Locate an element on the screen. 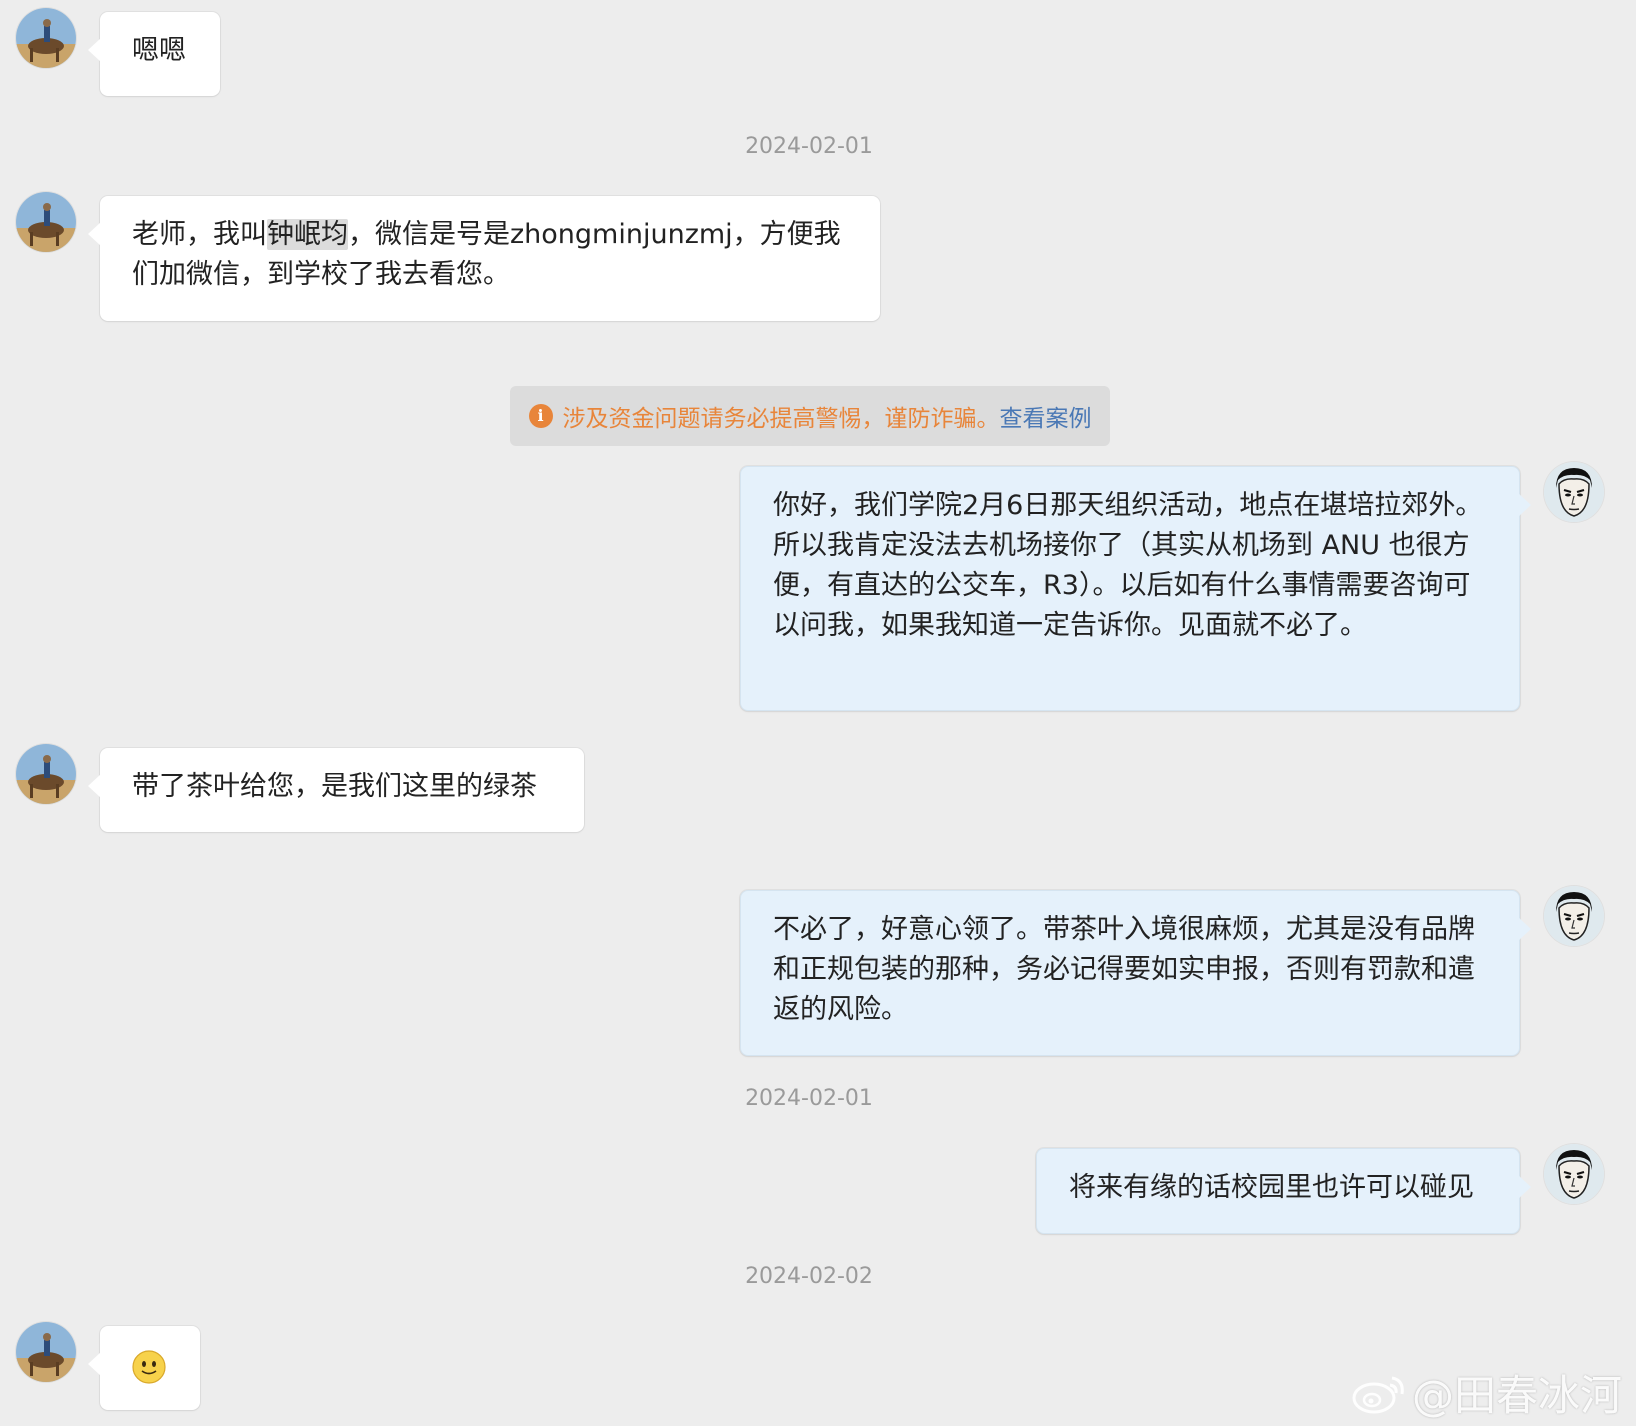 Image resolution: width=1636 pixels, height=1426 pixels. message-text-part: 老师，我叫 is located at coordinates (199, 234).